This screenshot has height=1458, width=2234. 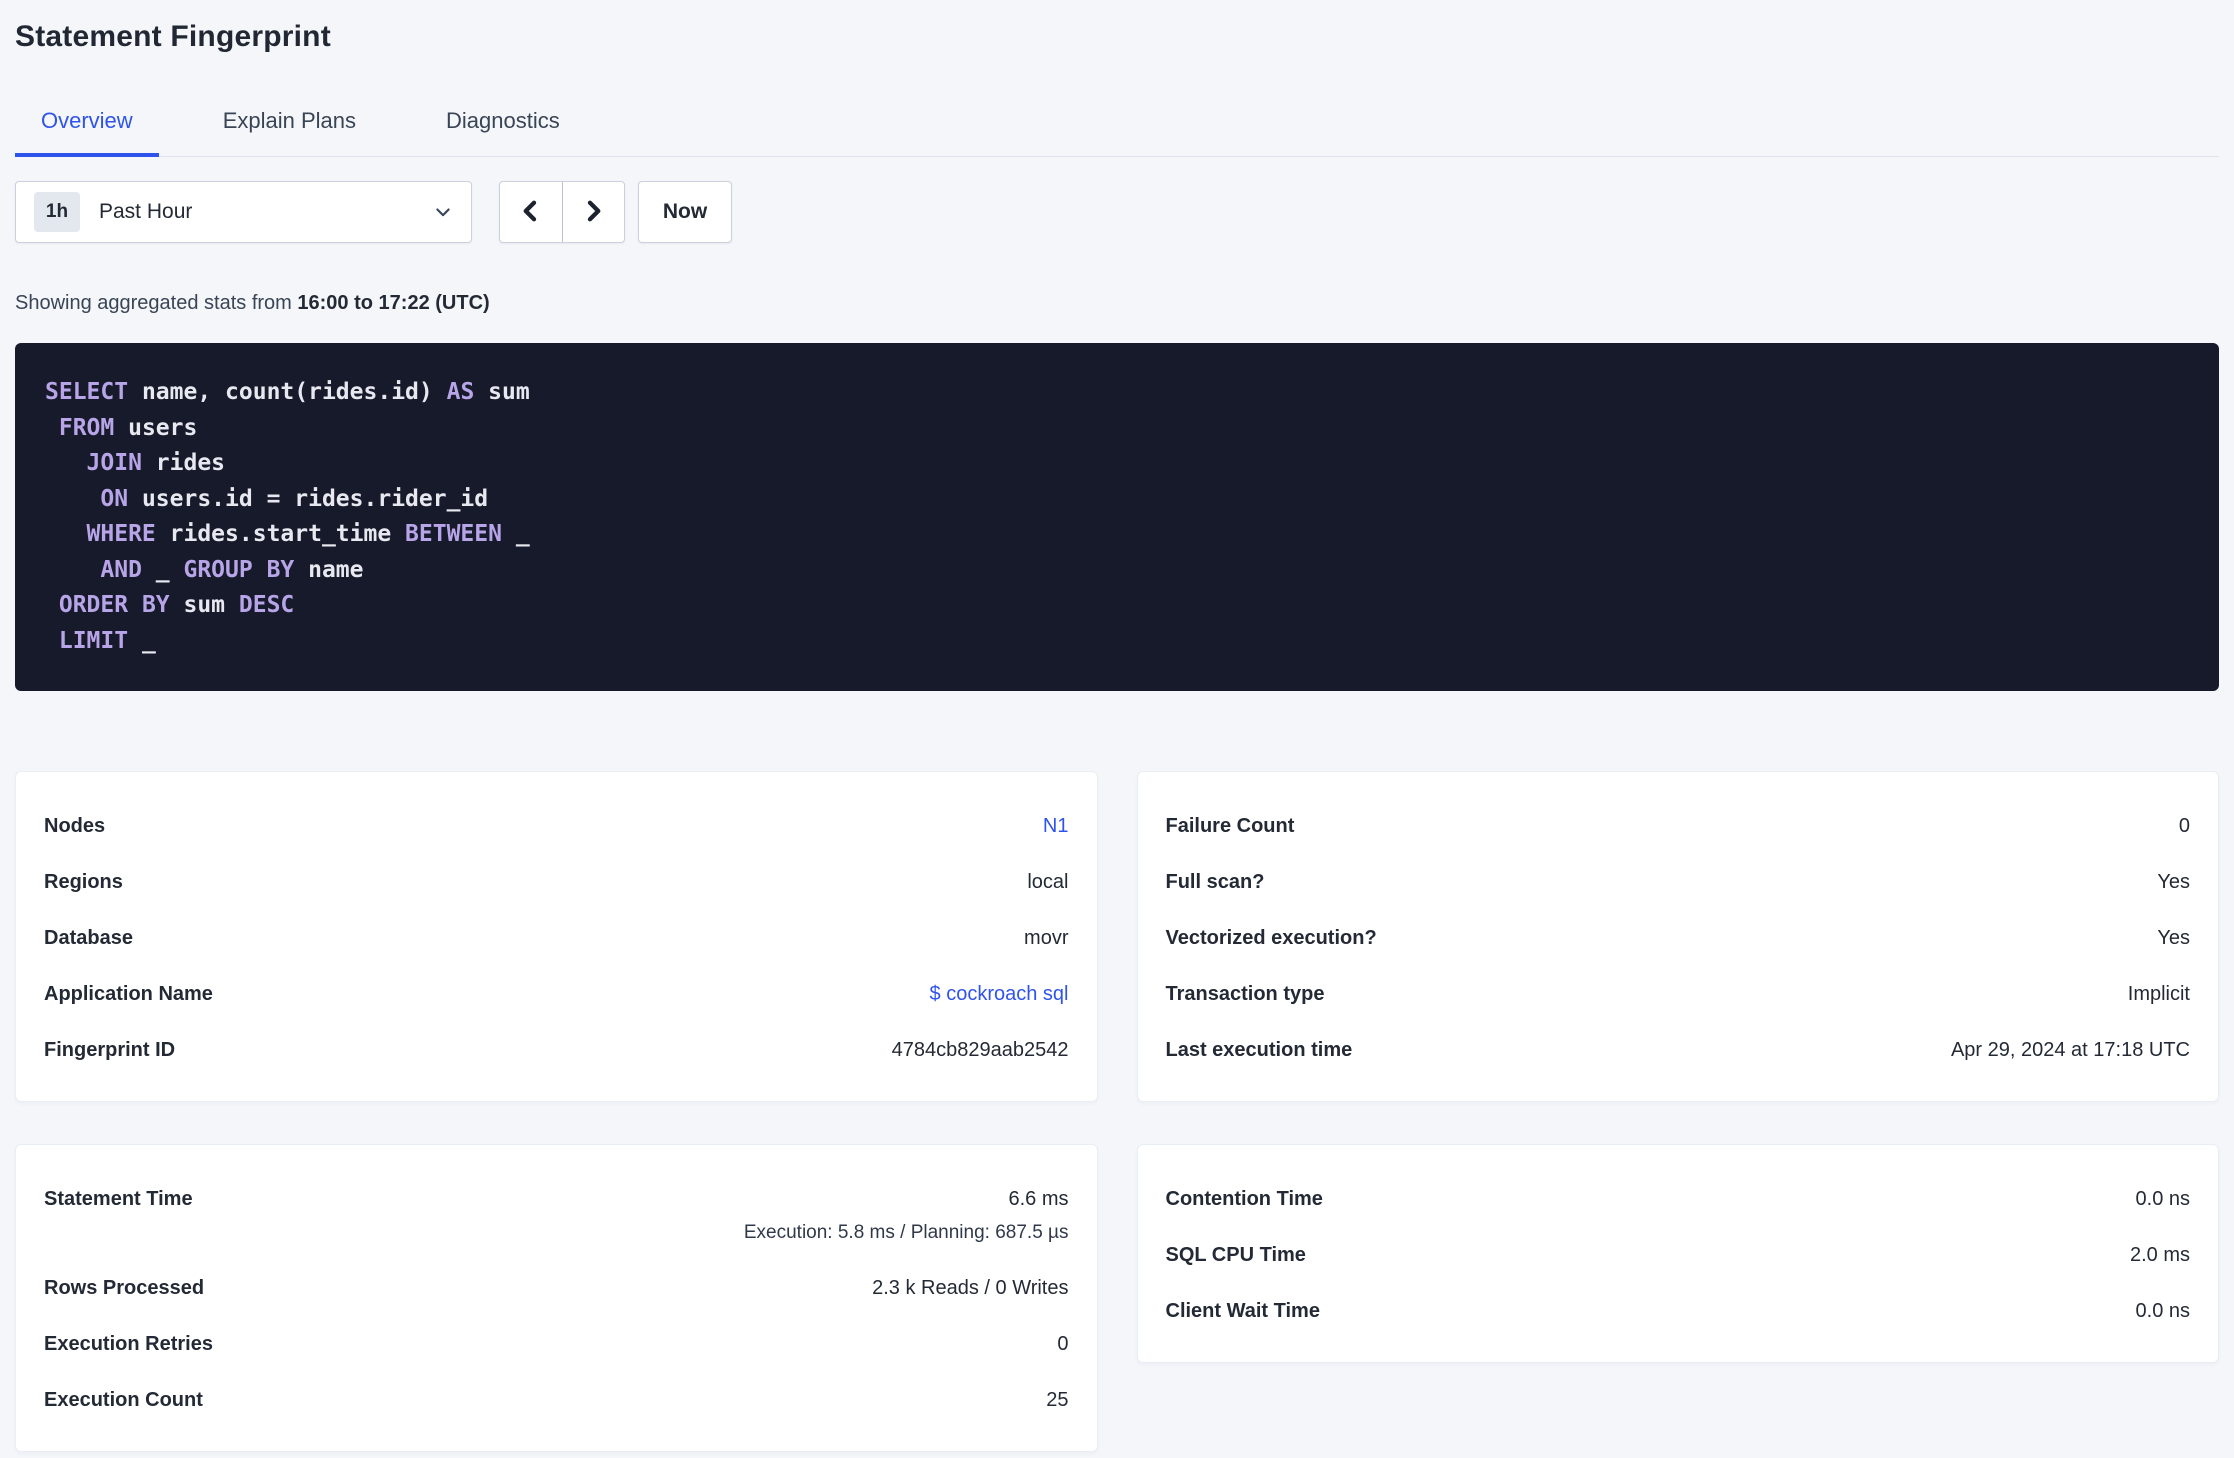 What do you see at coordinates (146, 211) in the screenshot?
I see `time-range-label: Past Hour` at bounding box center [146, 211].